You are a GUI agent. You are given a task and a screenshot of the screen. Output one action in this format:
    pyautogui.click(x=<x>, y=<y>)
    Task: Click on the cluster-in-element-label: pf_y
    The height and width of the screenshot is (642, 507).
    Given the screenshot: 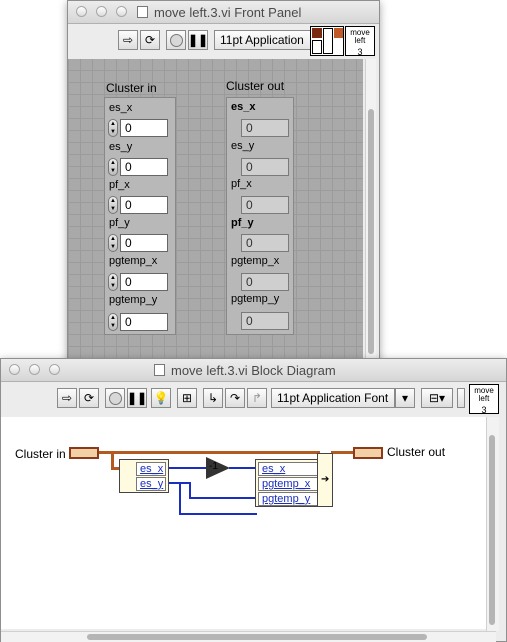 What is the action you would take?
    pyautogui.click(x=119, y=223)
    